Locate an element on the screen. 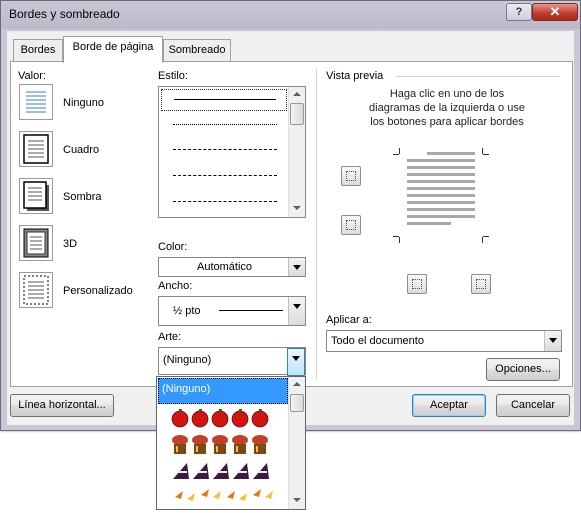 The width and height of the screenshot is (581, 513). style-scroll-thumb is located at coordinates (297, 114).